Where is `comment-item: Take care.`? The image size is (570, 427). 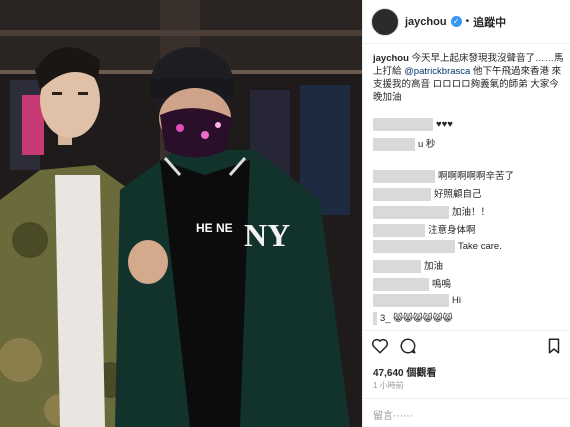 comment-item: Take care. is located at coordinates (437, 246).